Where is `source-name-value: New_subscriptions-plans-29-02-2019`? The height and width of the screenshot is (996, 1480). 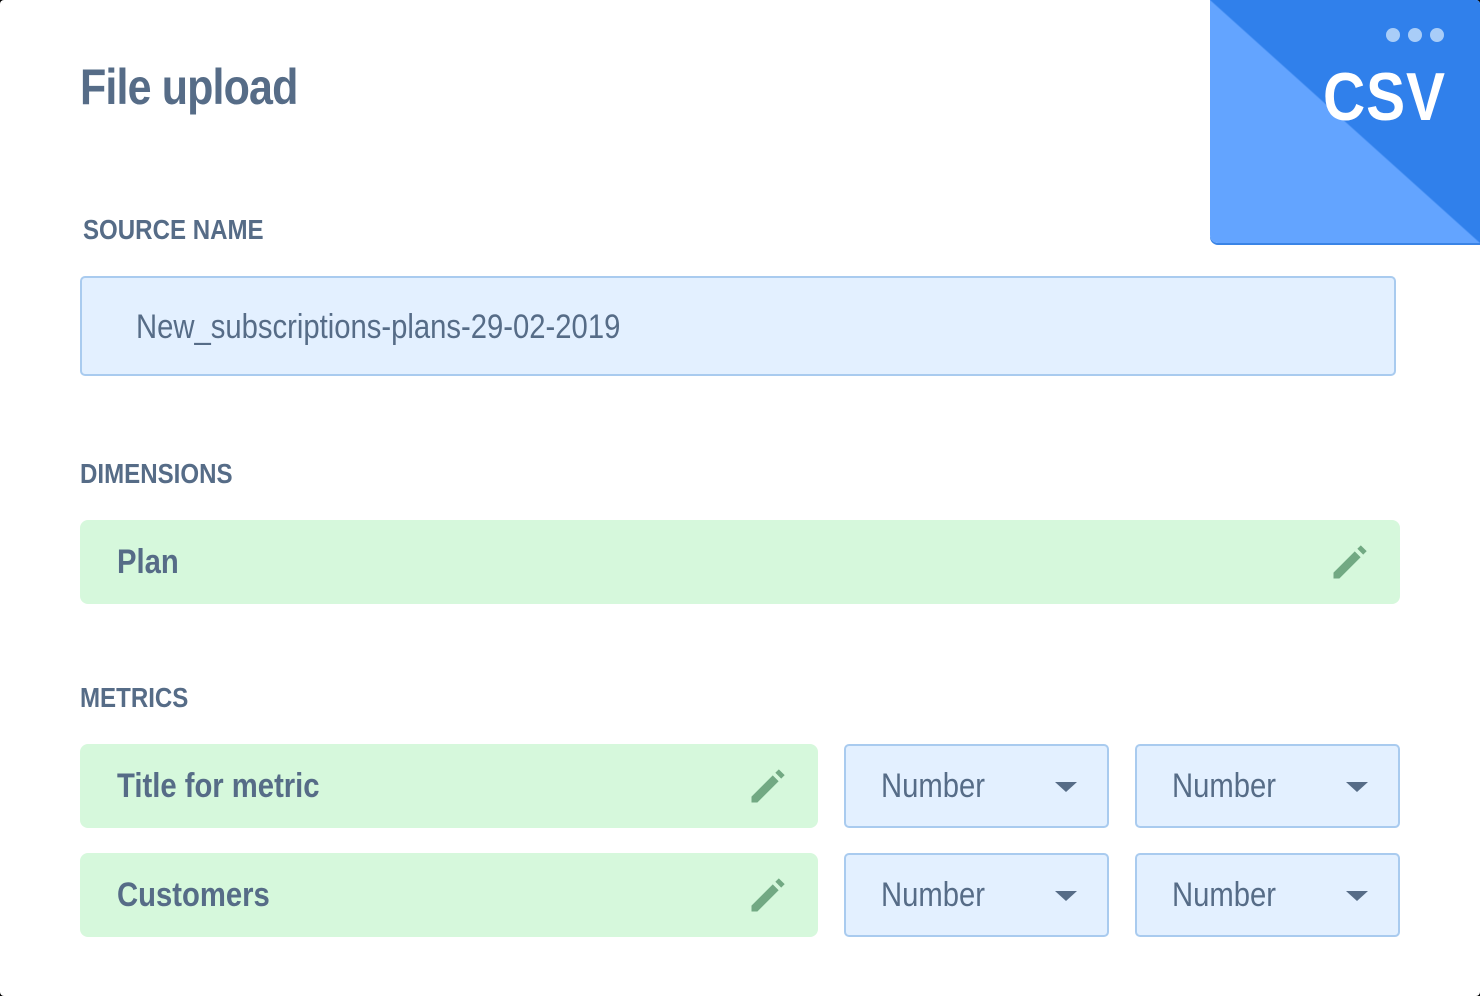 source-name-value: New_subscriptions-plans-29-02-2019 is located at coordinates (378, 327).